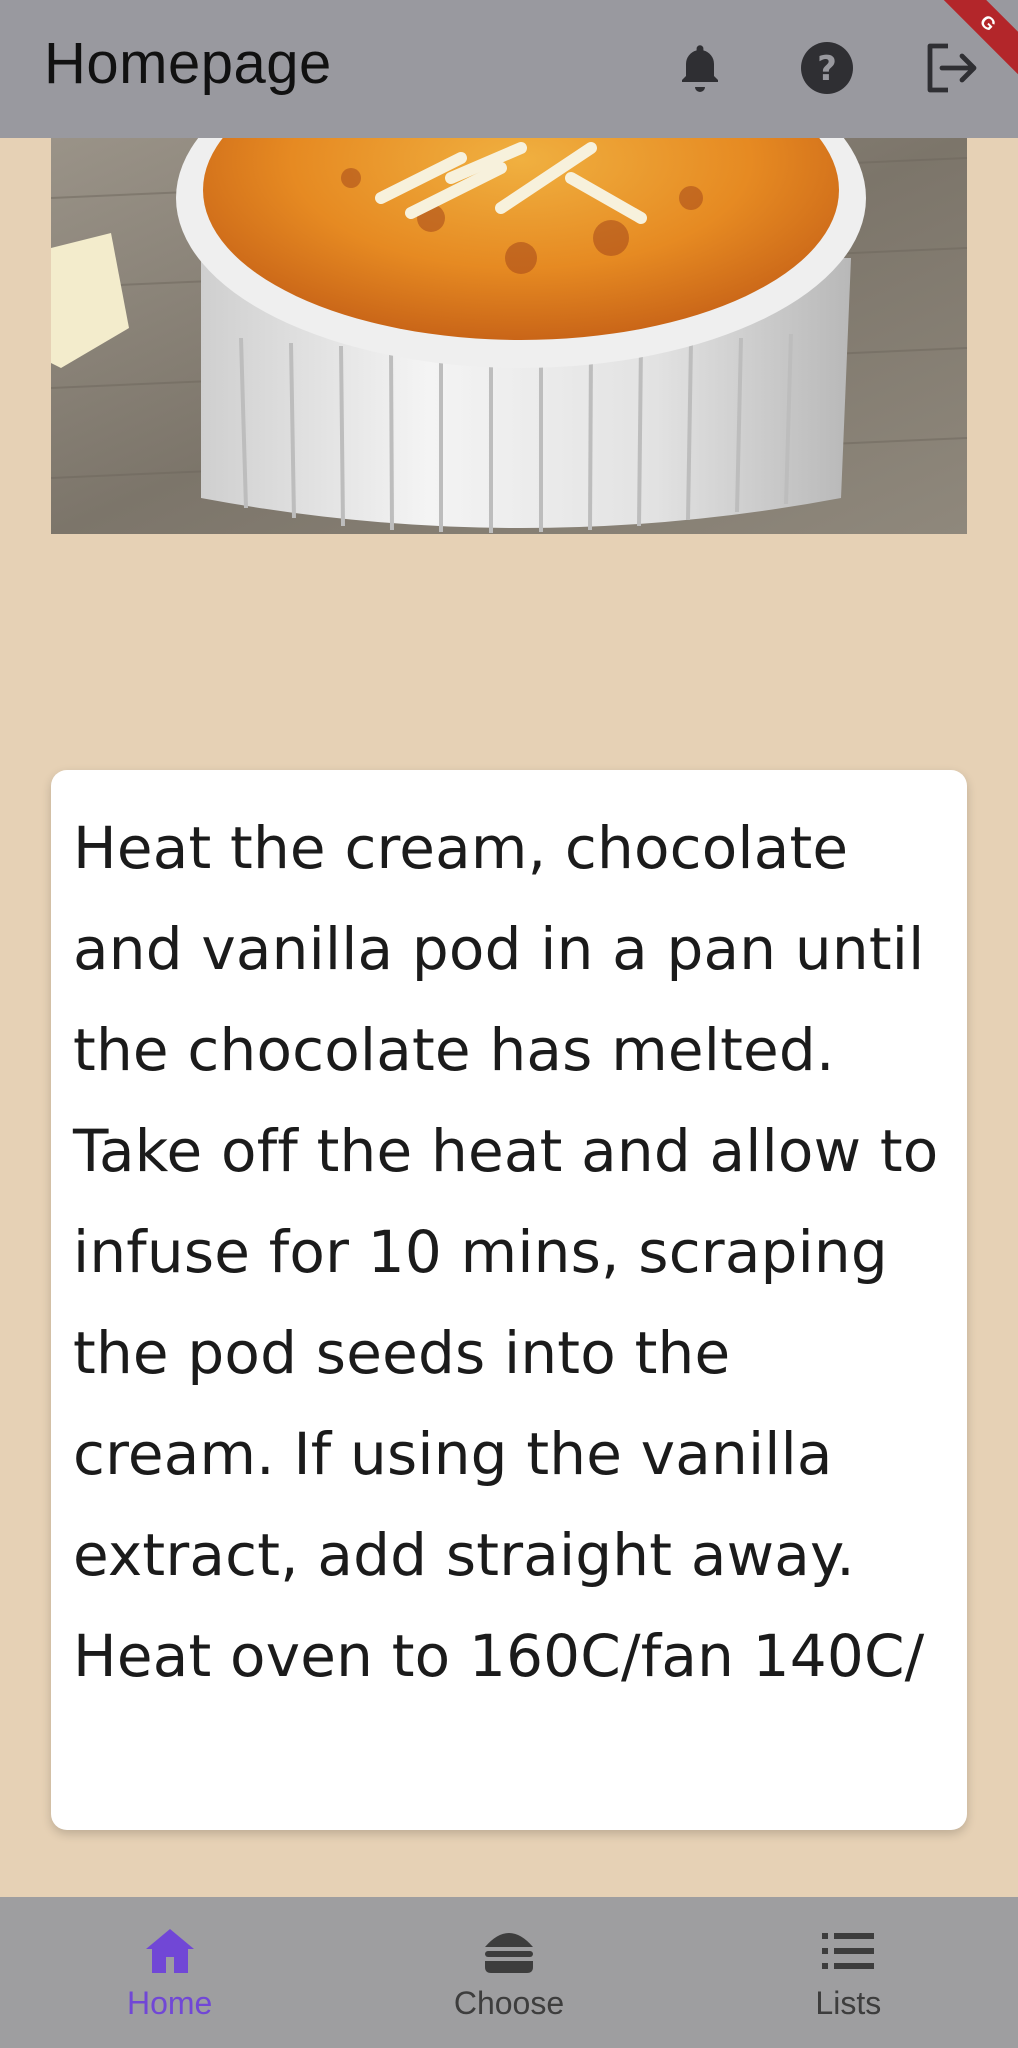 The height and width of the screenshot is (2048, 1018). I want to click on nav-item-lists: Lists, so click(848, 1972).